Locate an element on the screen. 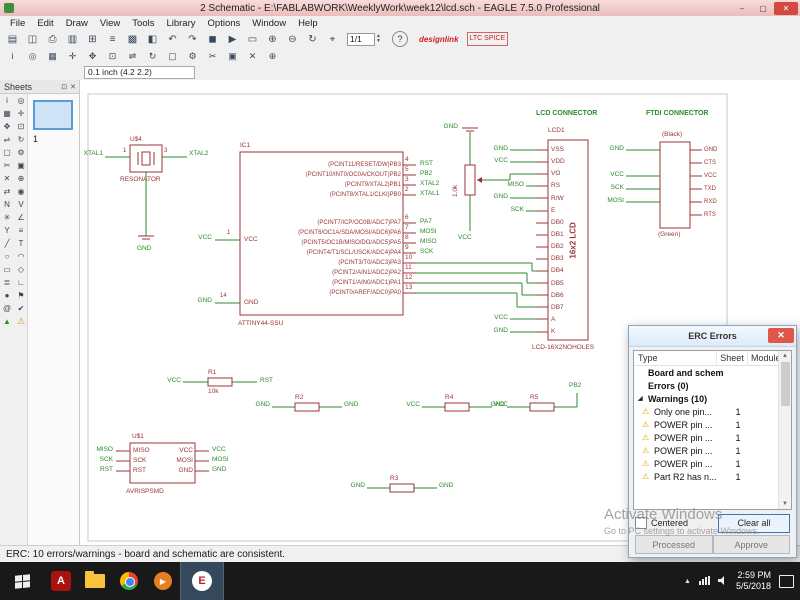  taskbar-item-eagle-active: E is located at coordinates (202, 581).